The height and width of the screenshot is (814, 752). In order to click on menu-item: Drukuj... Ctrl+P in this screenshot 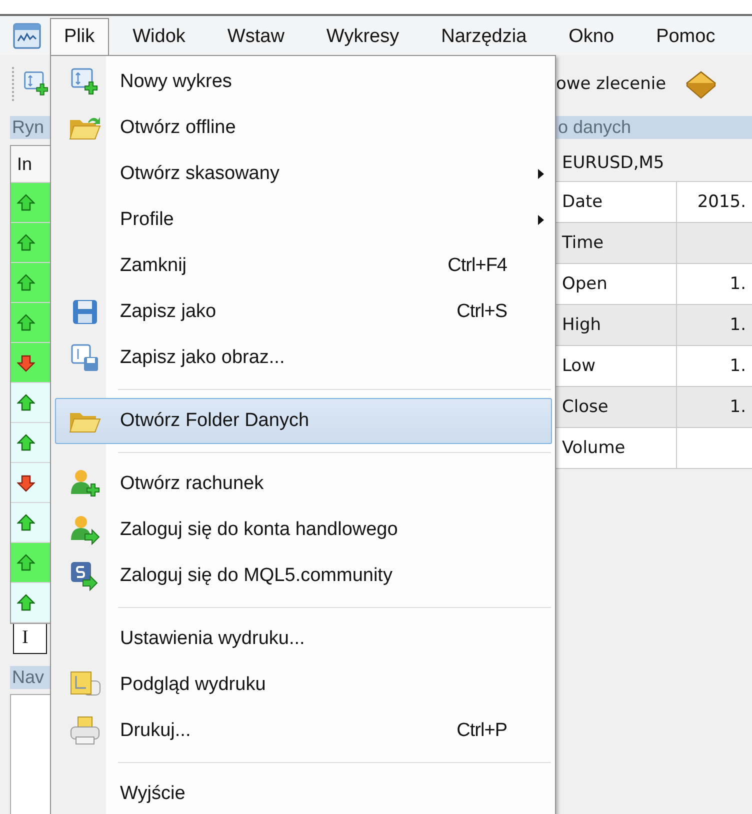, I will do `click(303, 731)`.